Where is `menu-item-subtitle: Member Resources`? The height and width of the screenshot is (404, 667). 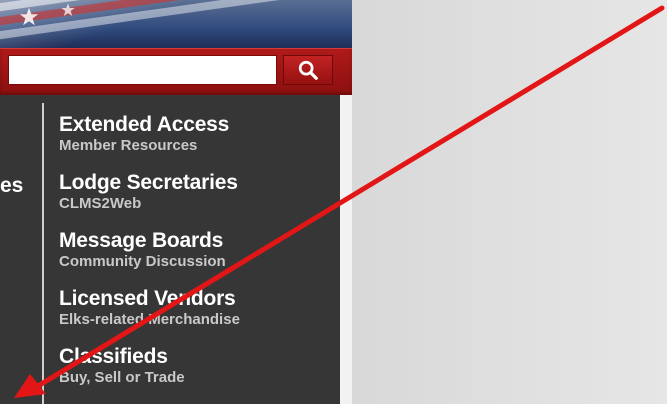 menu-item-subtitle: Member Resources is located at coordinates (128, 145).